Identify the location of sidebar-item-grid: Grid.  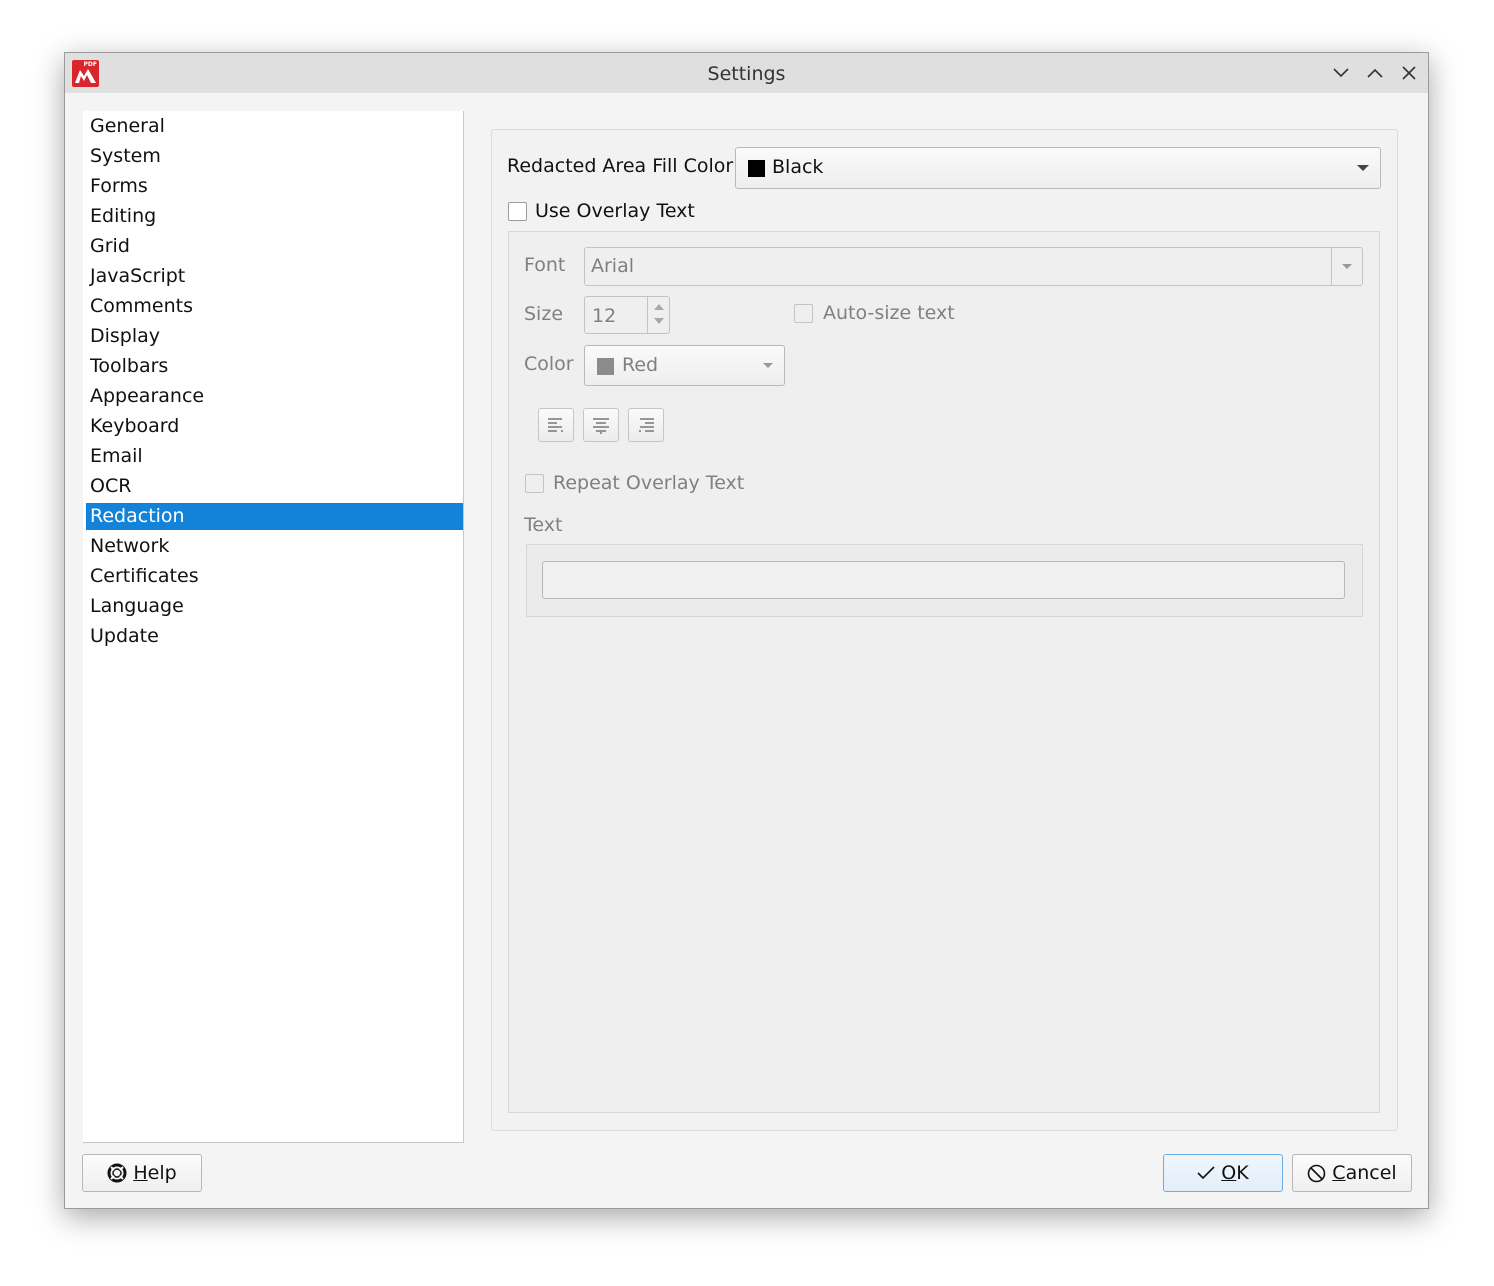
(274, 246).